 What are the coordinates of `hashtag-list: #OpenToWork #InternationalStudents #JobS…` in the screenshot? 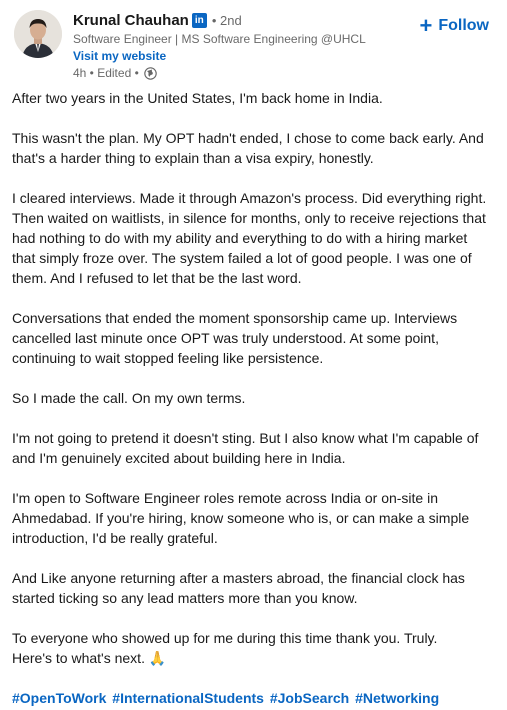 It's located at (252, 698).